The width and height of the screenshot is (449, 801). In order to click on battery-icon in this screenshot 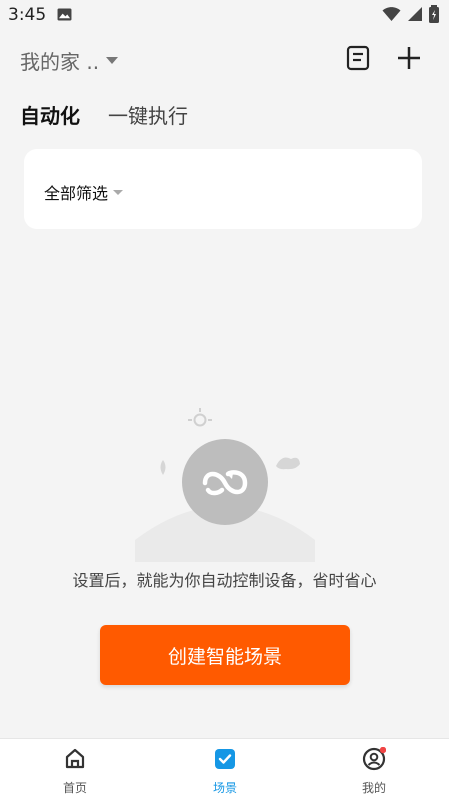, I will do `click(434, 14)`.